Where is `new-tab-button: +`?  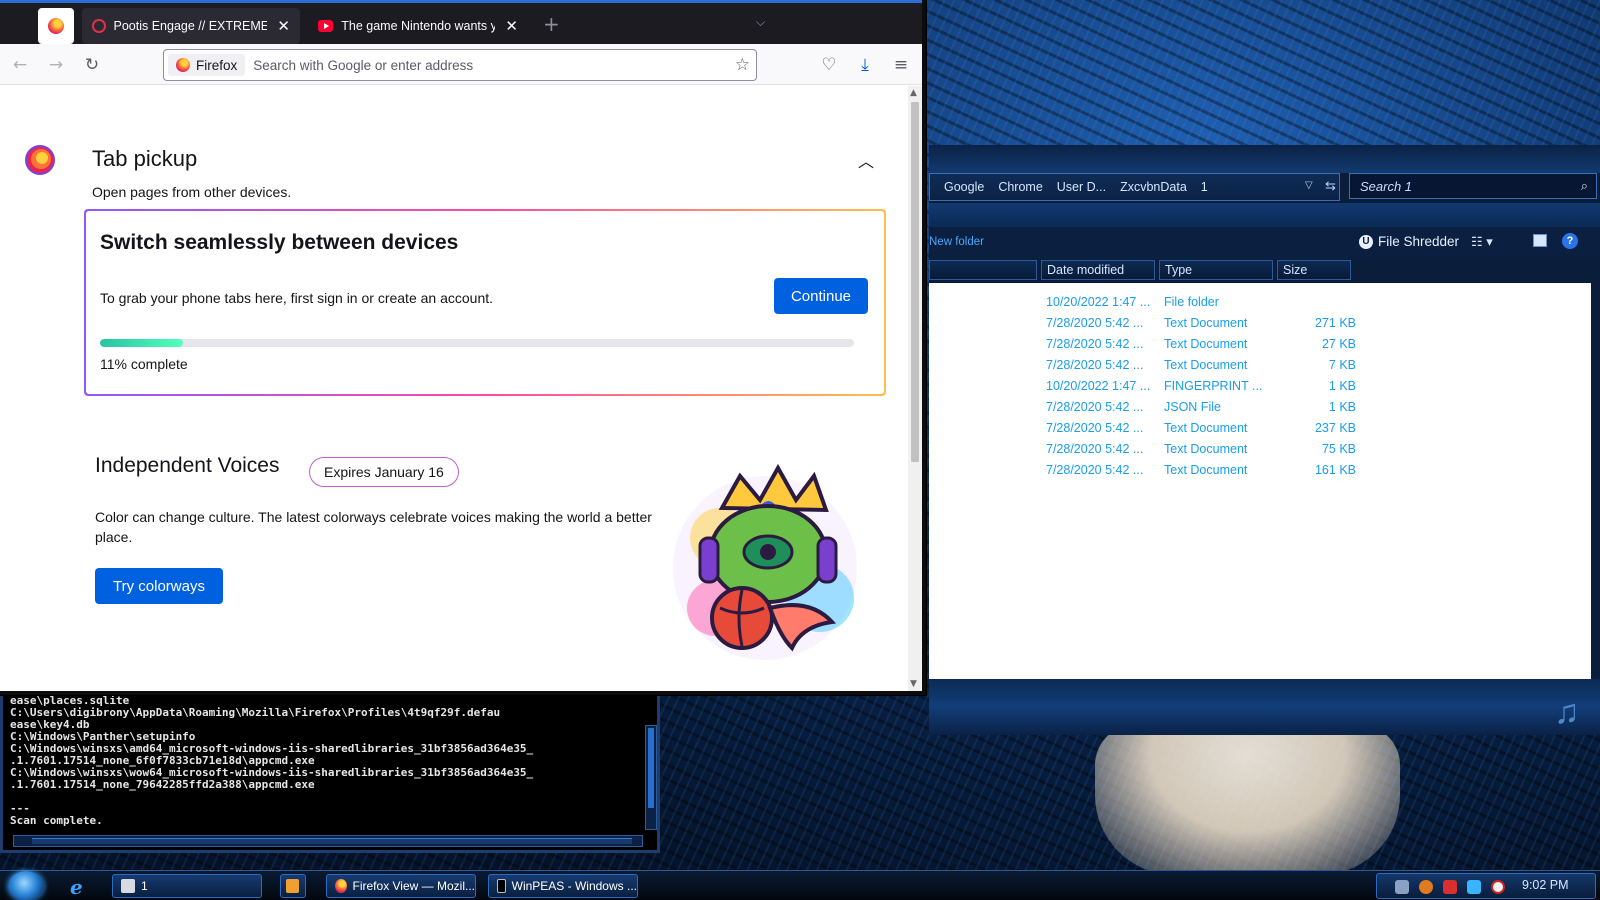 new-tab-button: + is located at coordinates (551, 24).